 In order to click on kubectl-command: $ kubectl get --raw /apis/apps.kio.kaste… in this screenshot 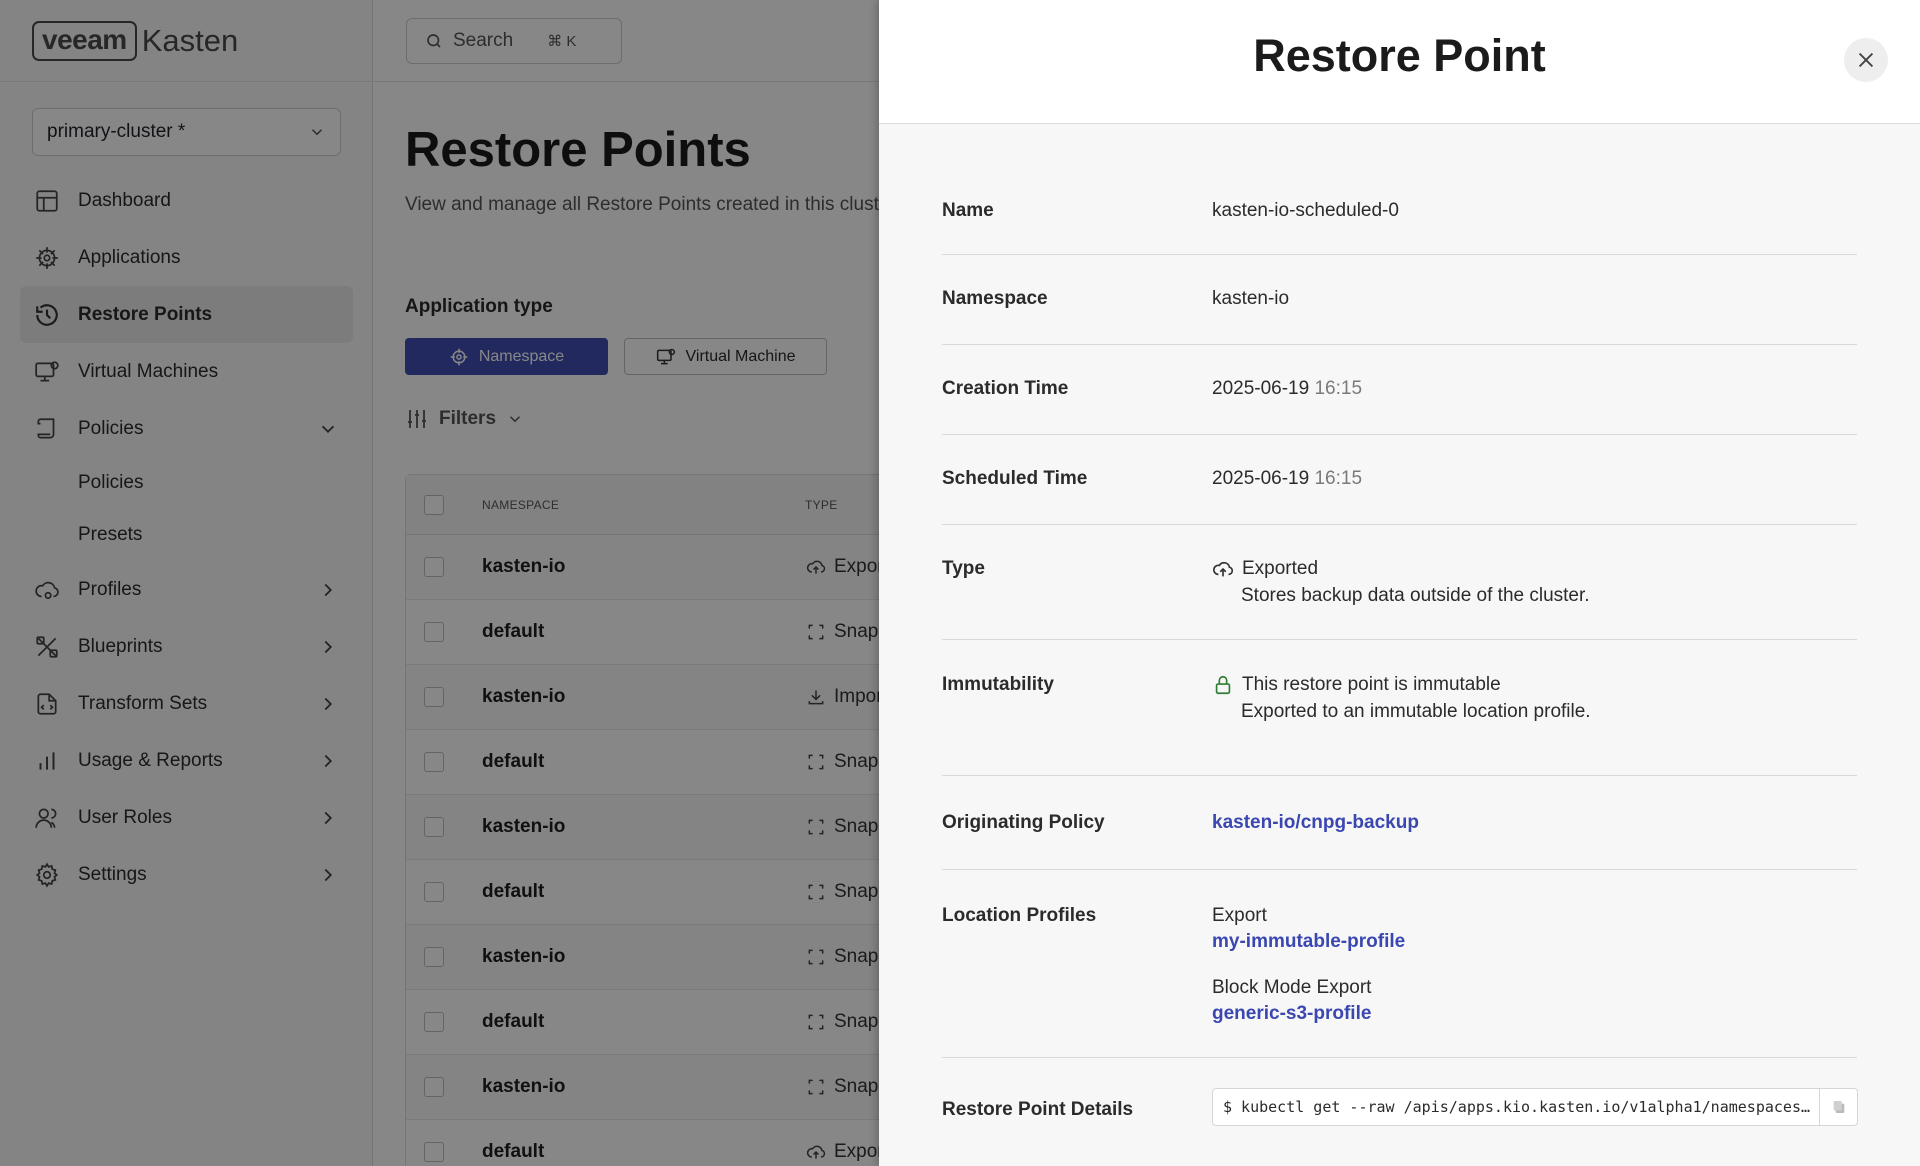, I will do `click(1521, 1107)`.